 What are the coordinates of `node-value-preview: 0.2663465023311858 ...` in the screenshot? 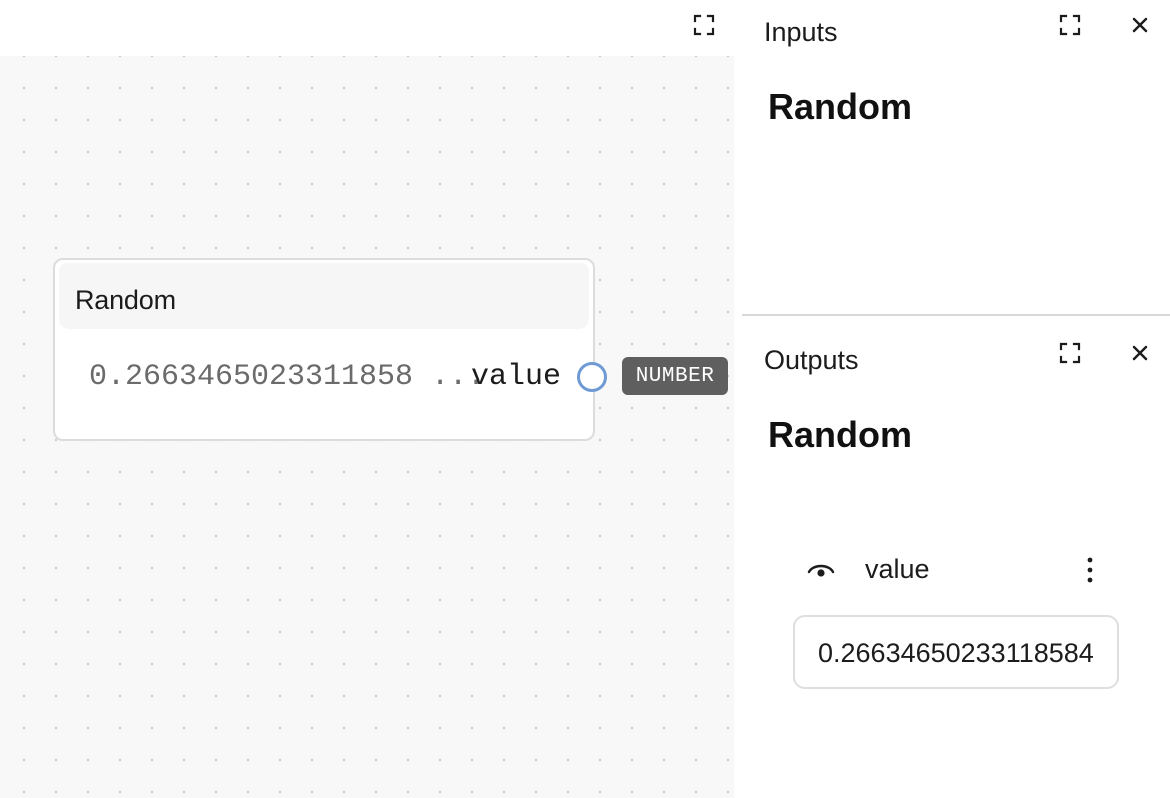 It's located at (287, 377).